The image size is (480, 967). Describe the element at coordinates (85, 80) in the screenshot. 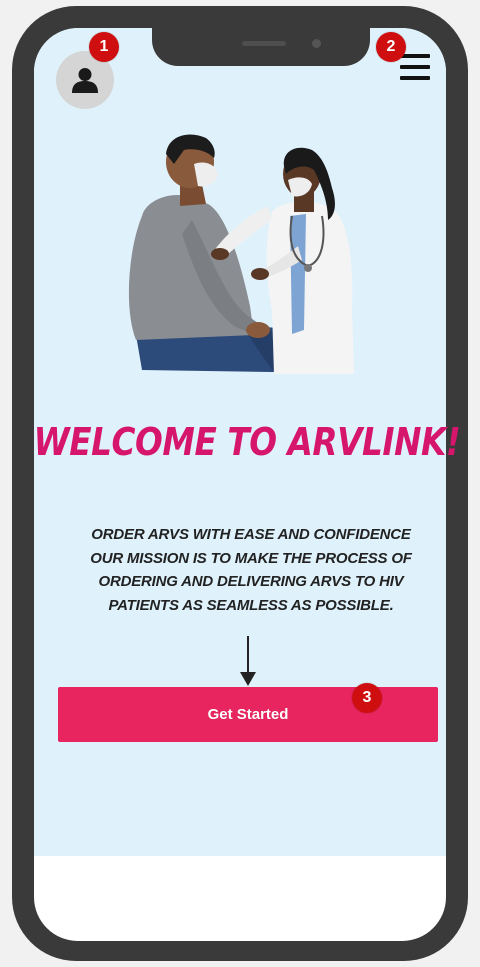

I see `person-icon` at that location.